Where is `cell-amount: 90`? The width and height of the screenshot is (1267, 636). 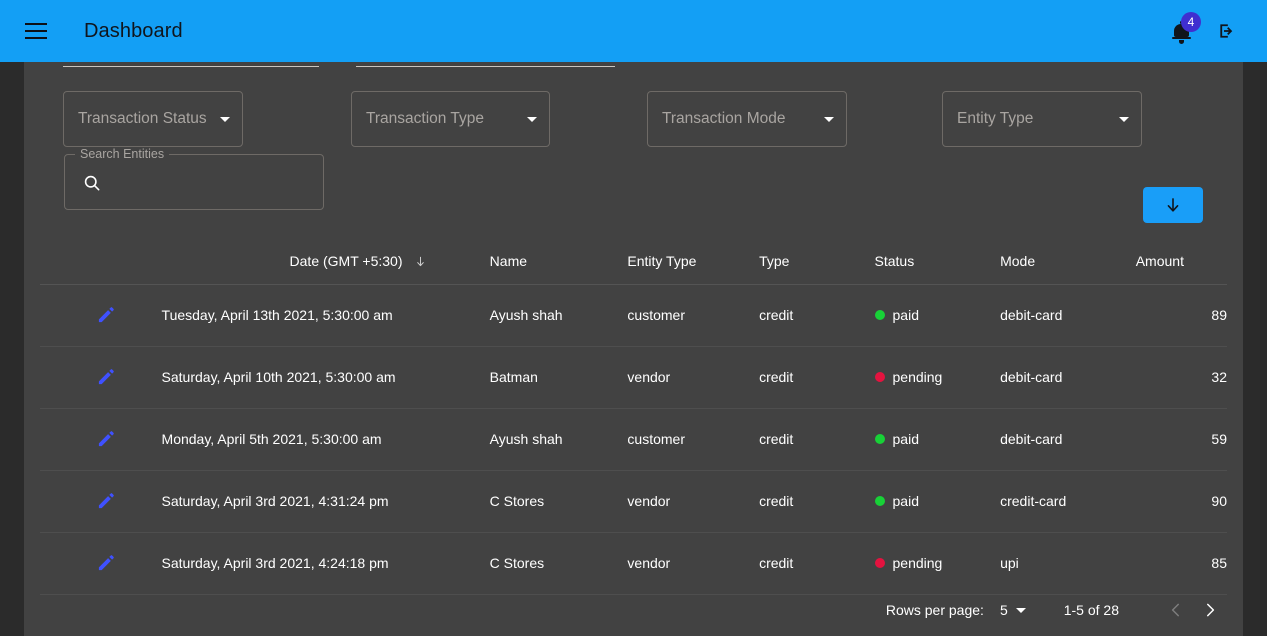
cell-amount: 90 is located at coordinates (1178, 501).